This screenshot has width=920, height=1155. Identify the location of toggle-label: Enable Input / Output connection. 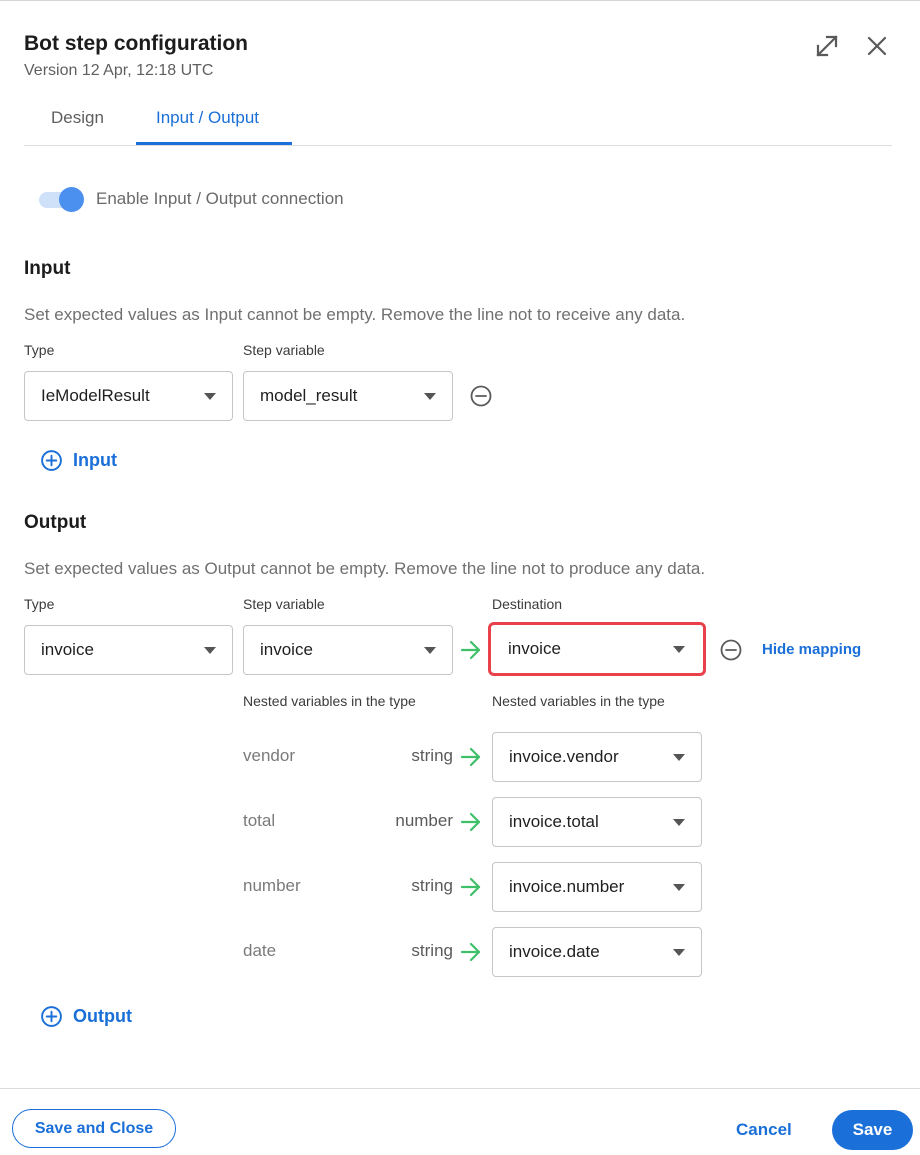
(220, 198).